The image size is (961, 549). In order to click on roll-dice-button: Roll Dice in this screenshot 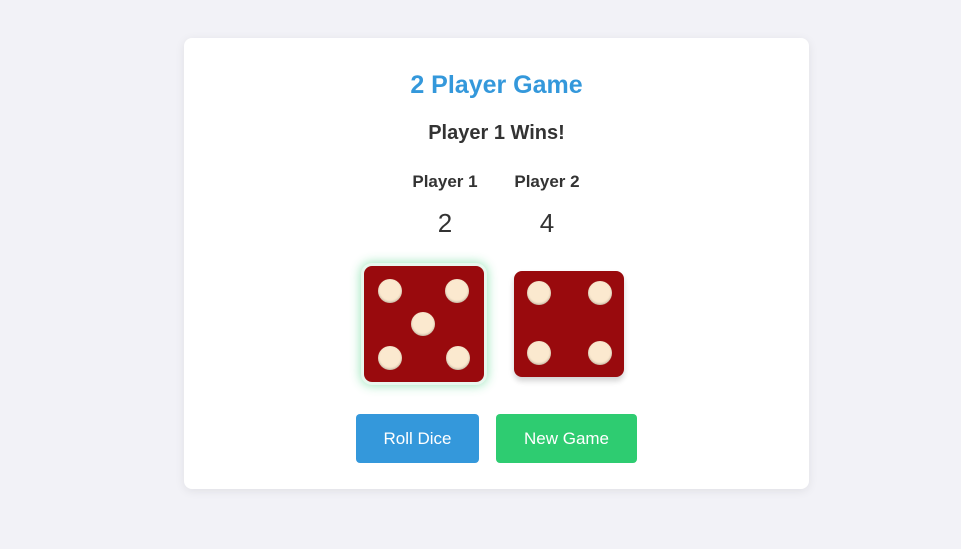, I will do `click(417, 438)`.